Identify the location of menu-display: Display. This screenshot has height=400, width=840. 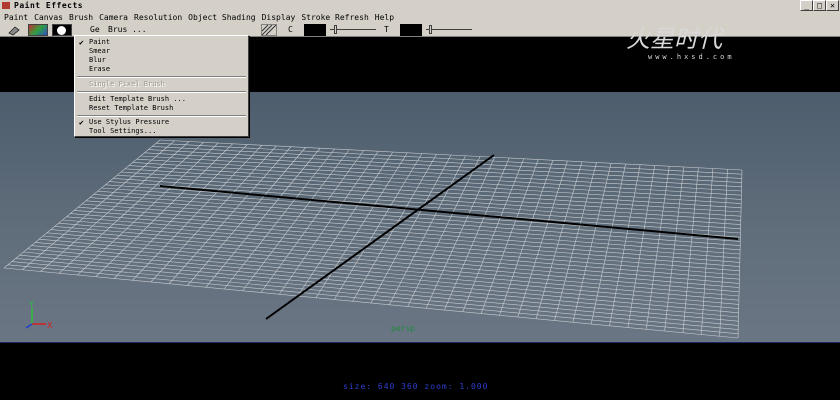
(279, 17).